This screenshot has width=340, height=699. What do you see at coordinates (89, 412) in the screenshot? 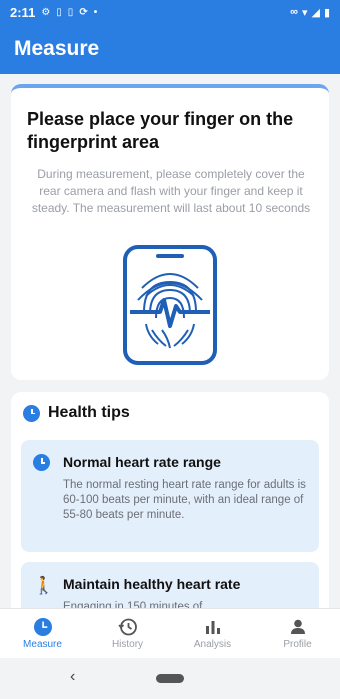
I see `health-tips-title: Health tips` at bounding box center [89, 412].